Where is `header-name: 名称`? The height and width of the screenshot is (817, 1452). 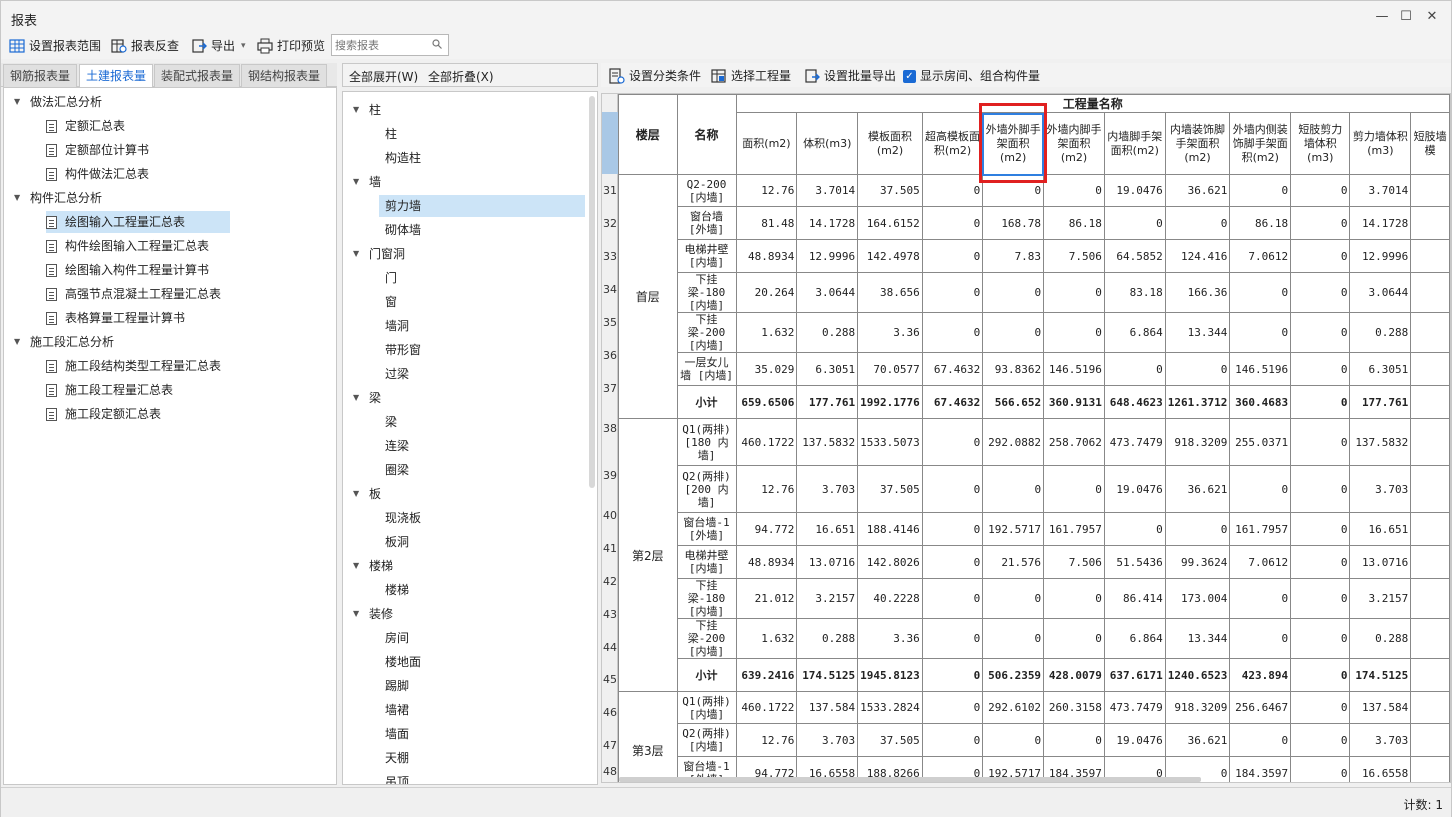 header-name: 名称 is located at coordinates (706, 134).